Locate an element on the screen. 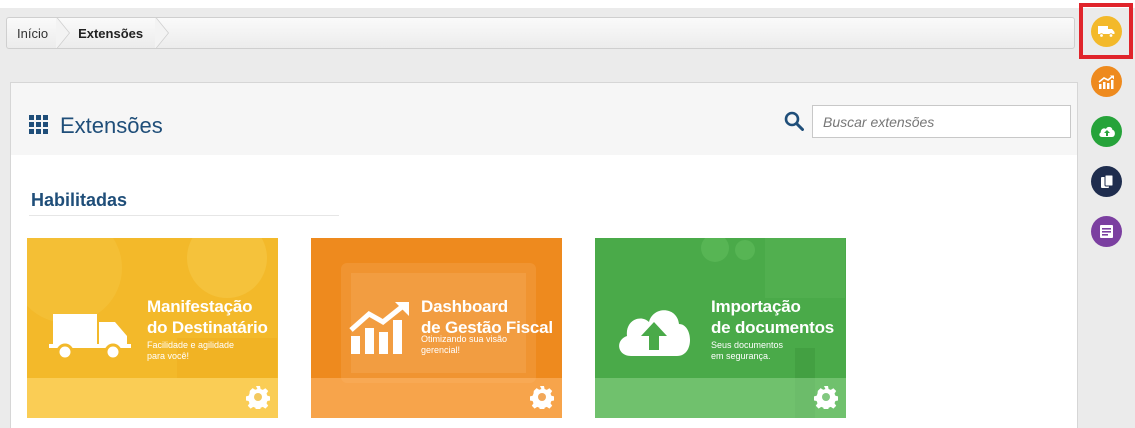  search-icon is located at coordinates (794, 121).